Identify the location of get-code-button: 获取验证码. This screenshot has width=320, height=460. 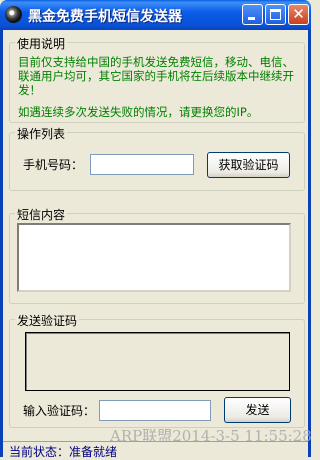
(248, 165).